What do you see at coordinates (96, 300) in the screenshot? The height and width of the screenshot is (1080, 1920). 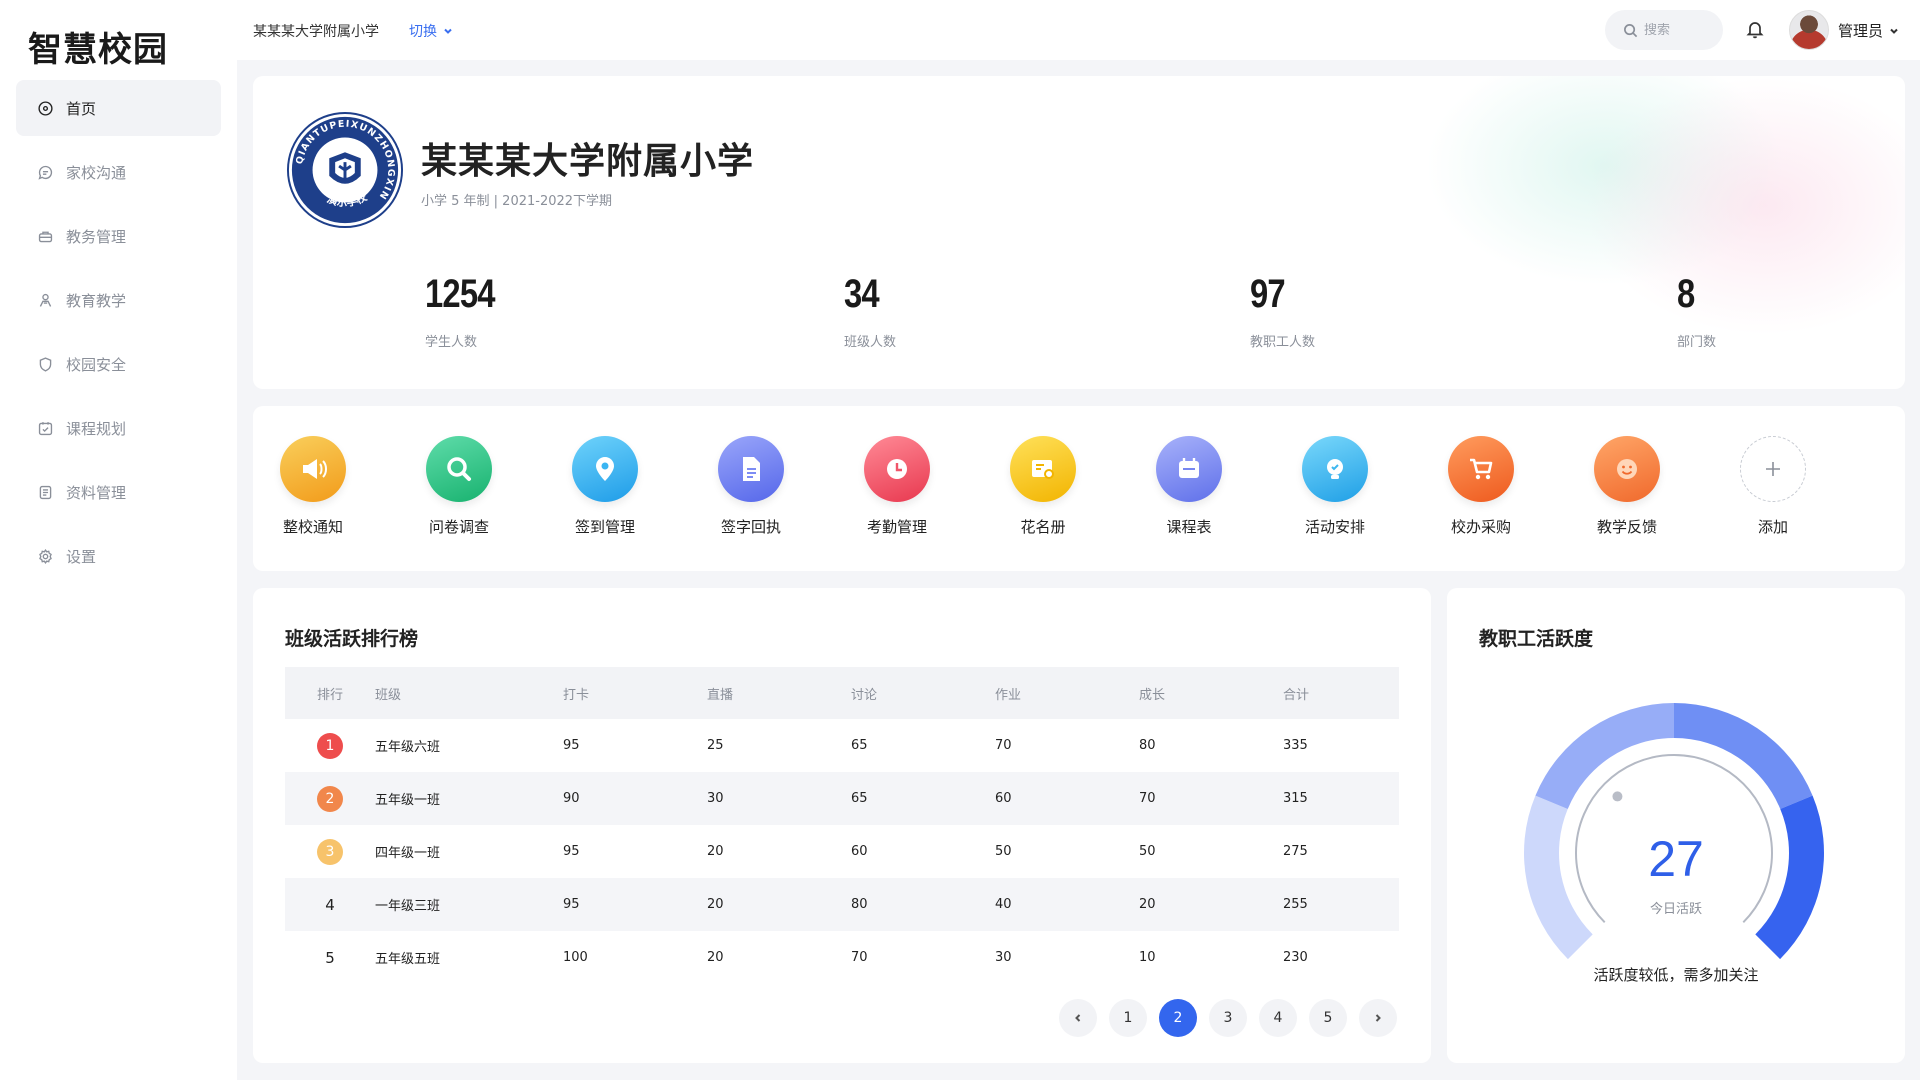 I see `sidebar-item-label: 教育教学` at bounding box center [96, 300].